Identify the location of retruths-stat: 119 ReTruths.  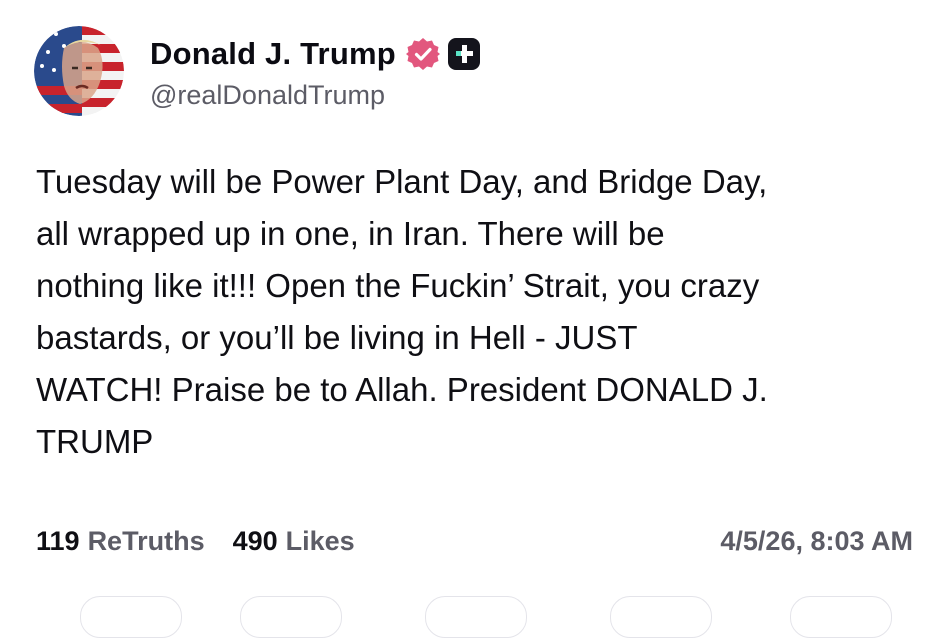
(120, 541).